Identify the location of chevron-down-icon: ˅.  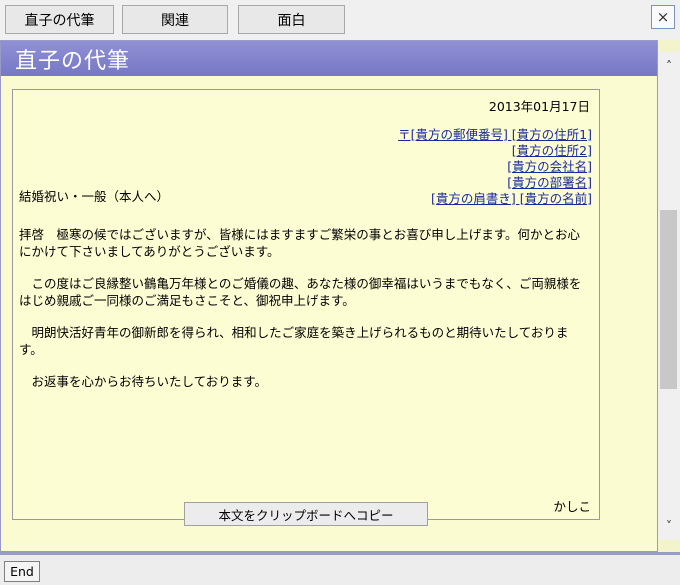
(669, 526).